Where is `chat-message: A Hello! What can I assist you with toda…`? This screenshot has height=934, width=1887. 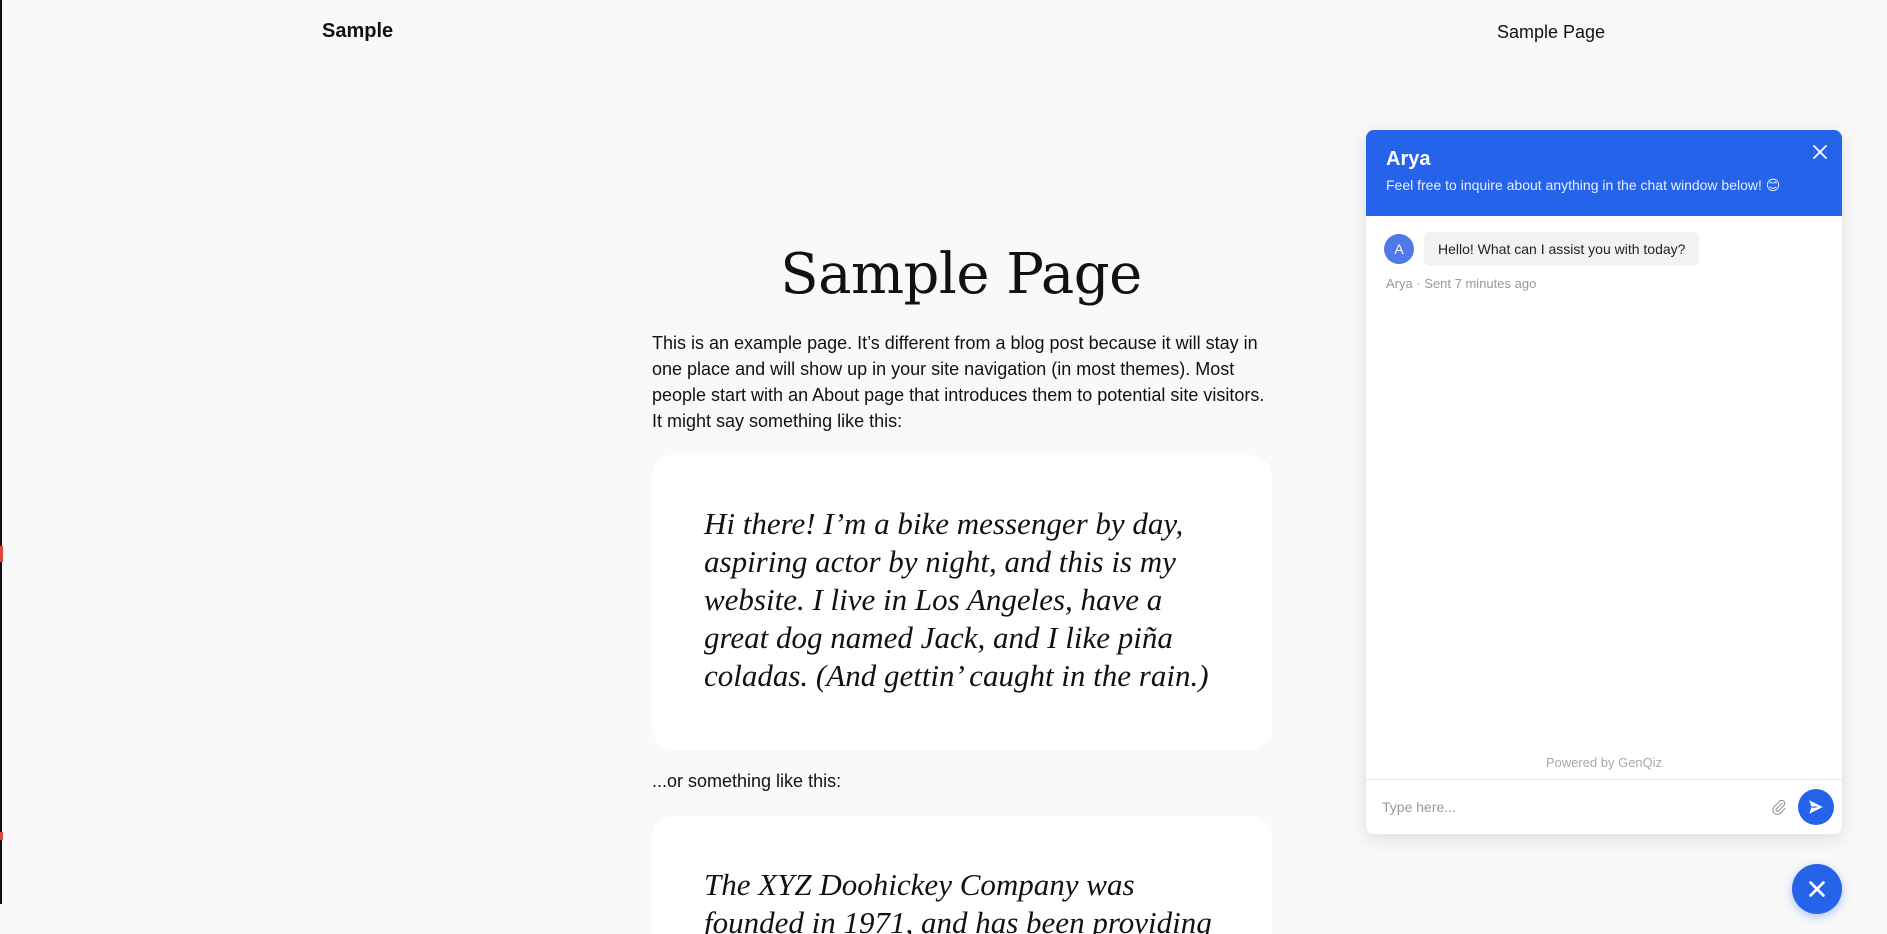
chat-message: A Hello! What can I assist you with toda… is located at coordinates (1542, 249).